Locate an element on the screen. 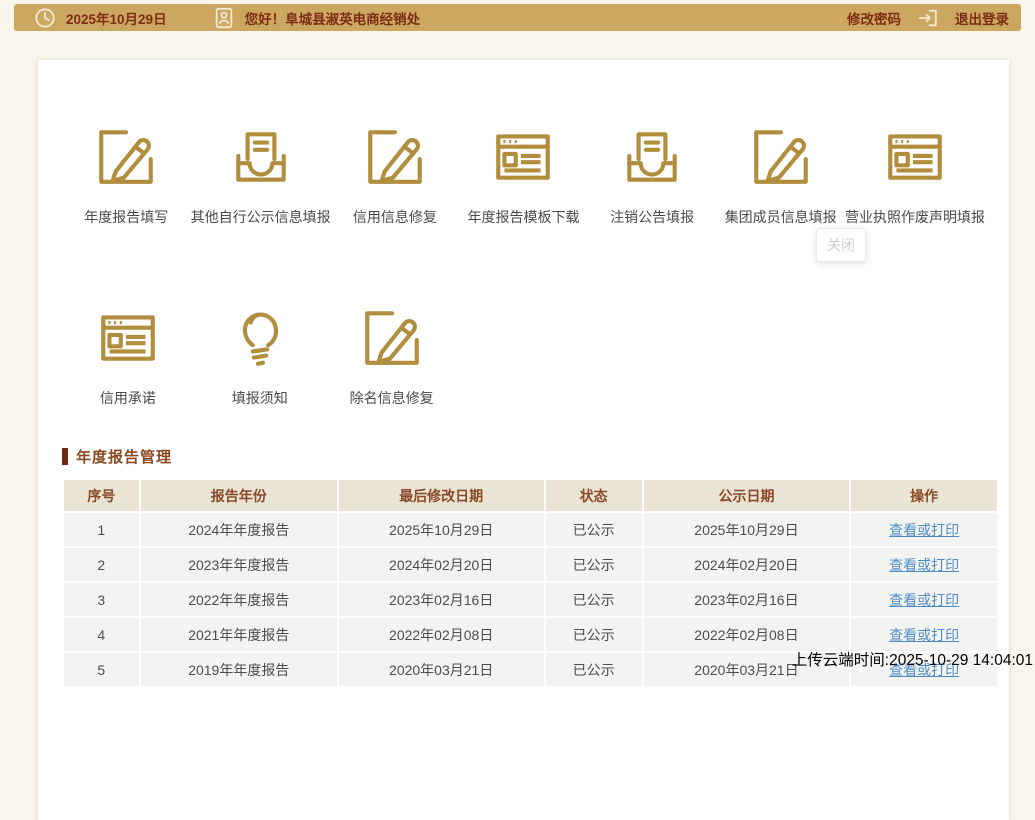 The image size is (1035, 820). tile-removal-info-repair: 除名信息修复 is located at coordinates (392, 356).